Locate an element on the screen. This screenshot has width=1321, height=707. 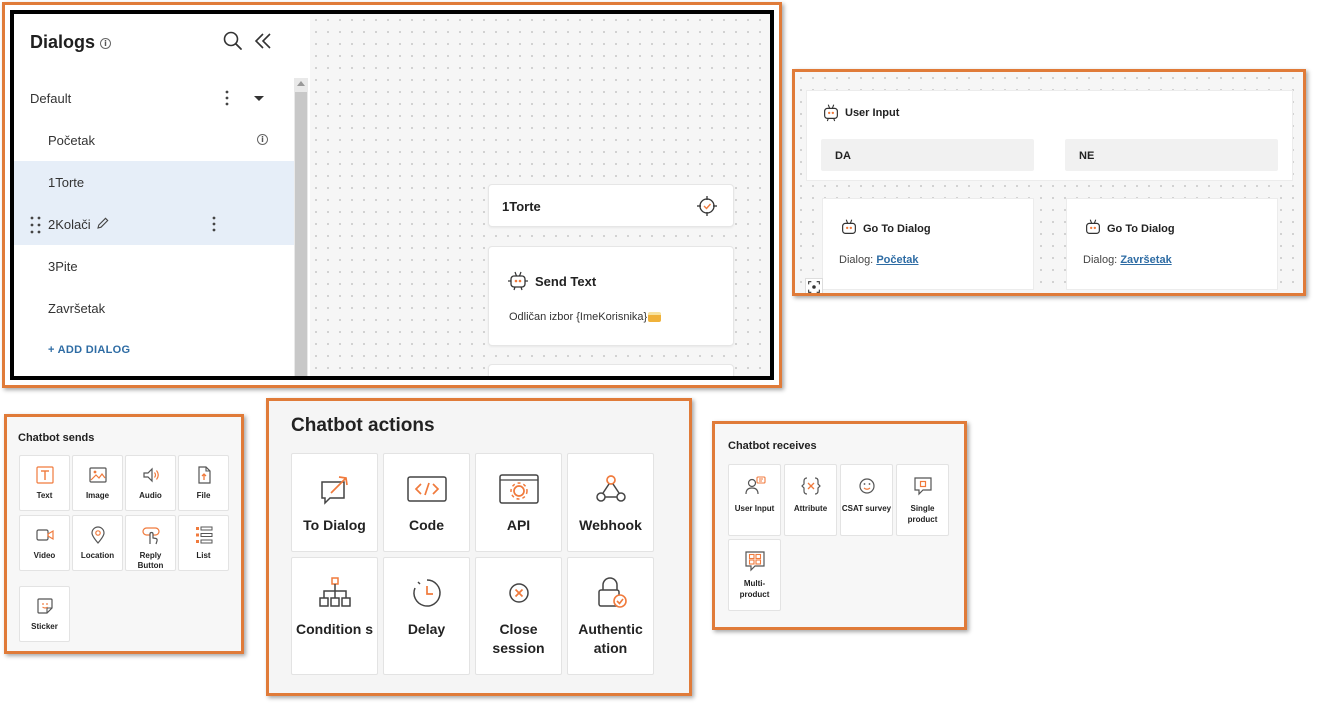
go-to-dialog-target: Dialog: Završetak is located at coordinates (1127, 260).